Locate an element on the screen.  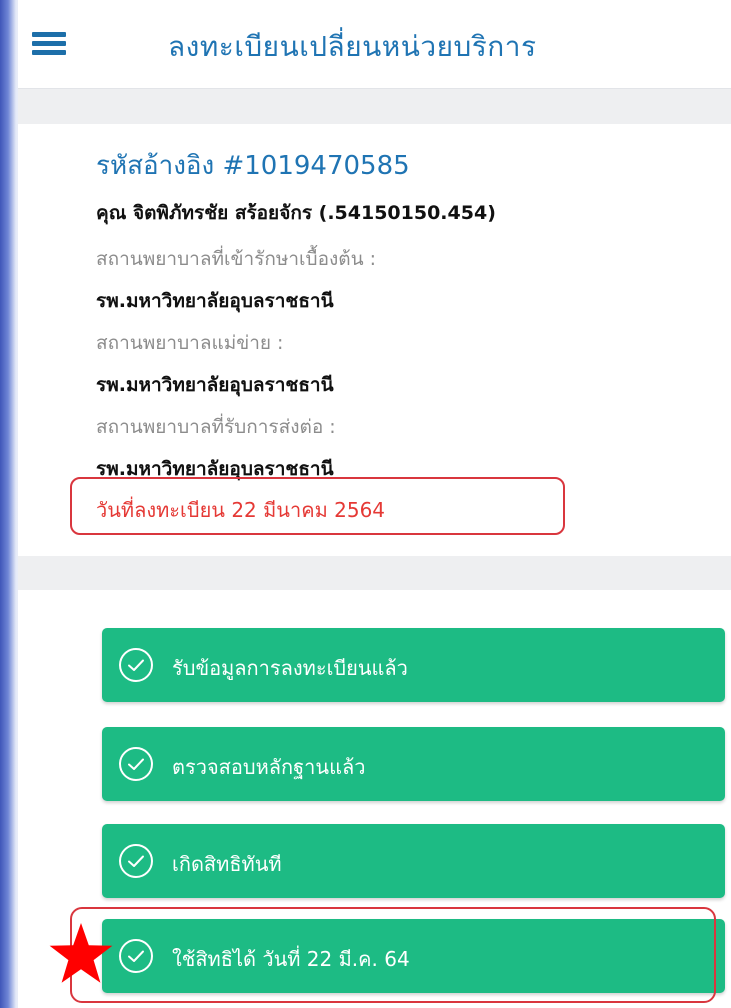
step-label: รับข้อมูลการลงทะเบียนแล้ว is located at coordinates (290, 668).